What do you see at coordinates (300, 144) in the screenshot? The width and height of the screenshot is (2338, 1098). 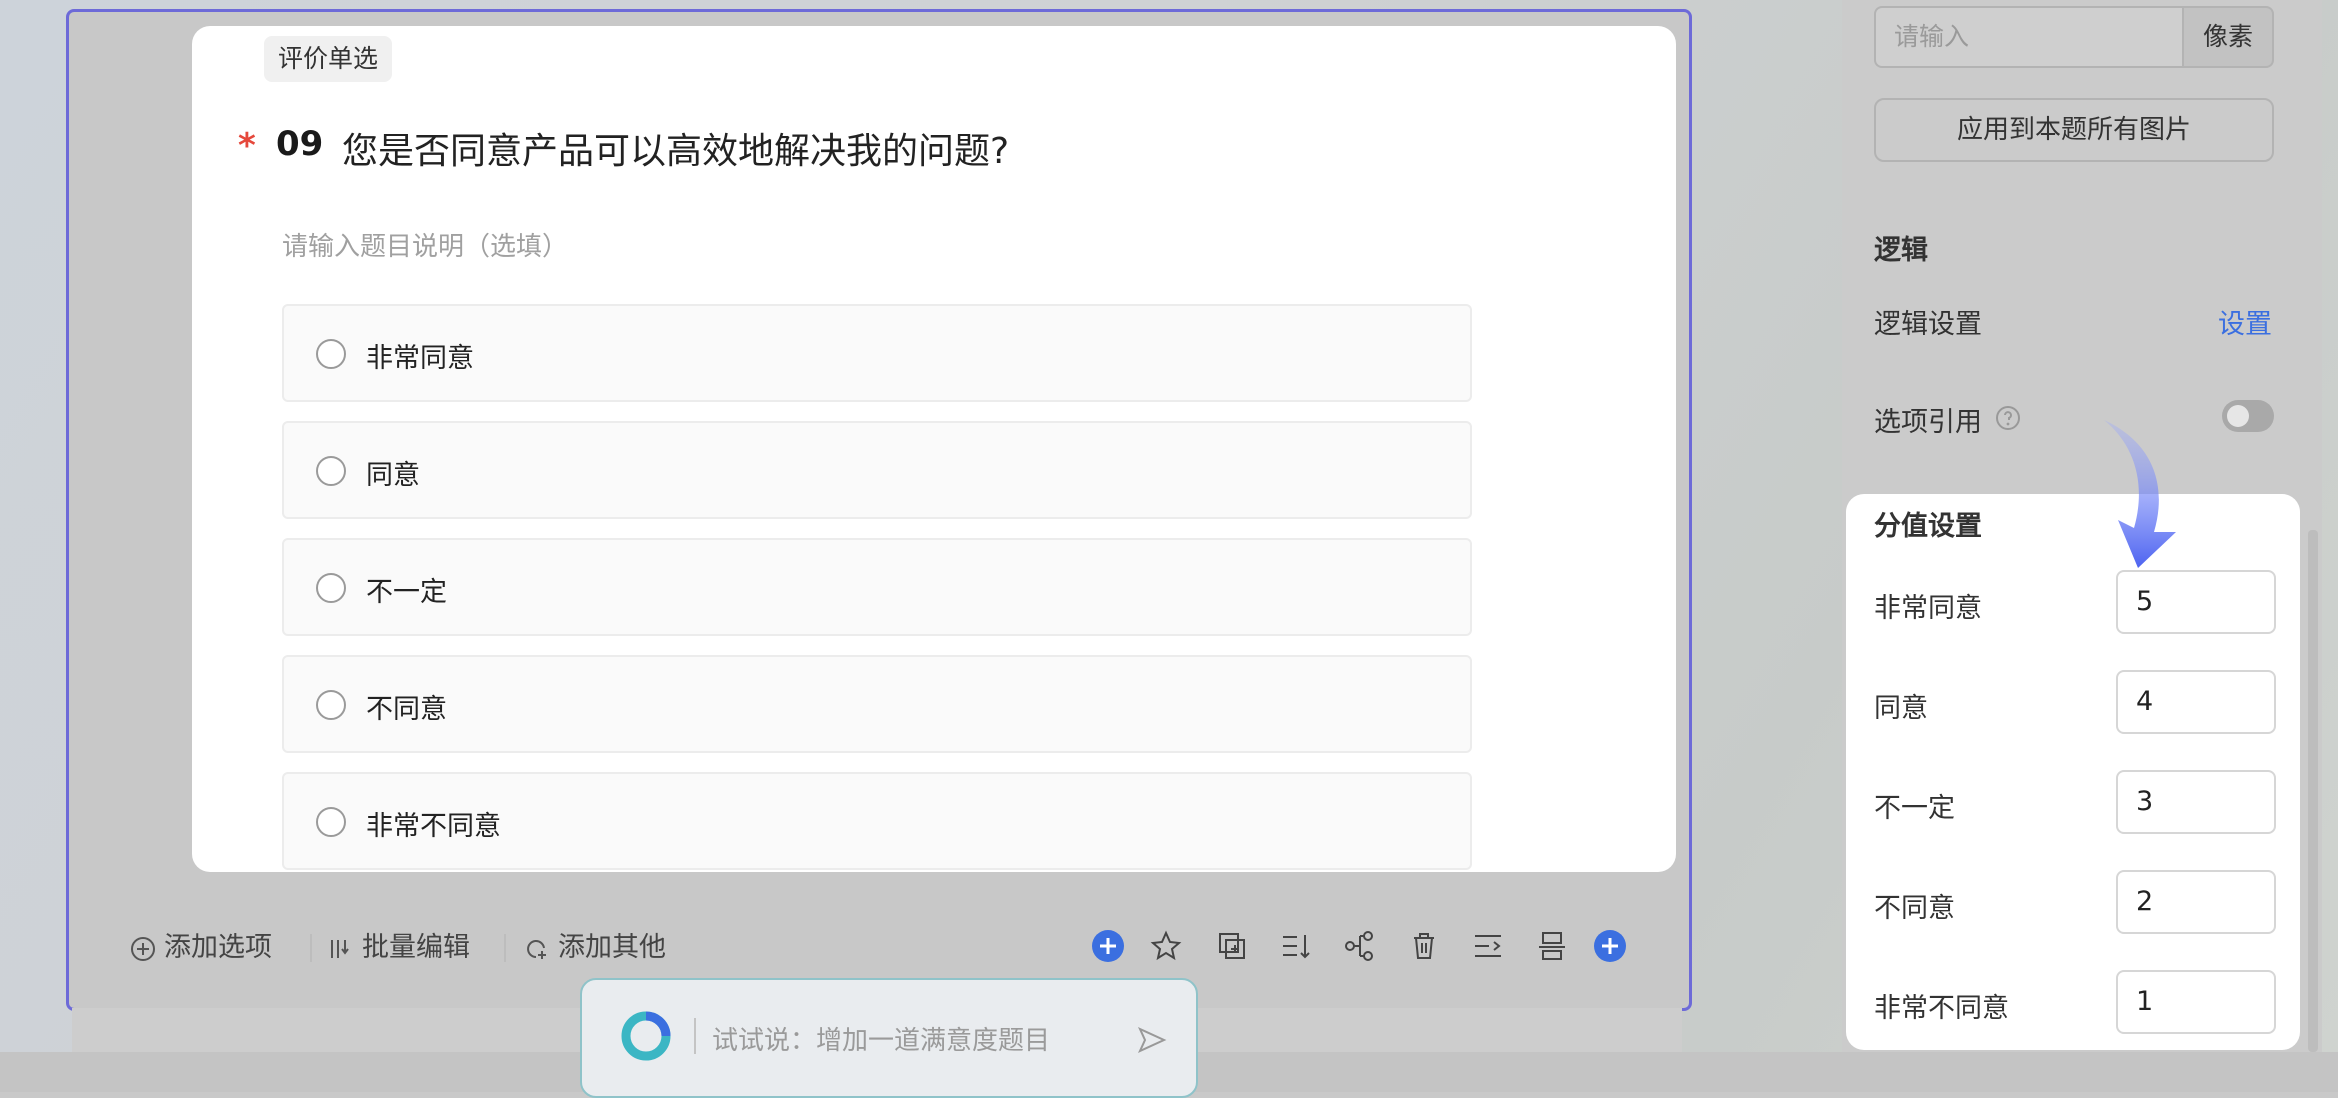 I see `question-number: 09` at bounding box center [300, 144].